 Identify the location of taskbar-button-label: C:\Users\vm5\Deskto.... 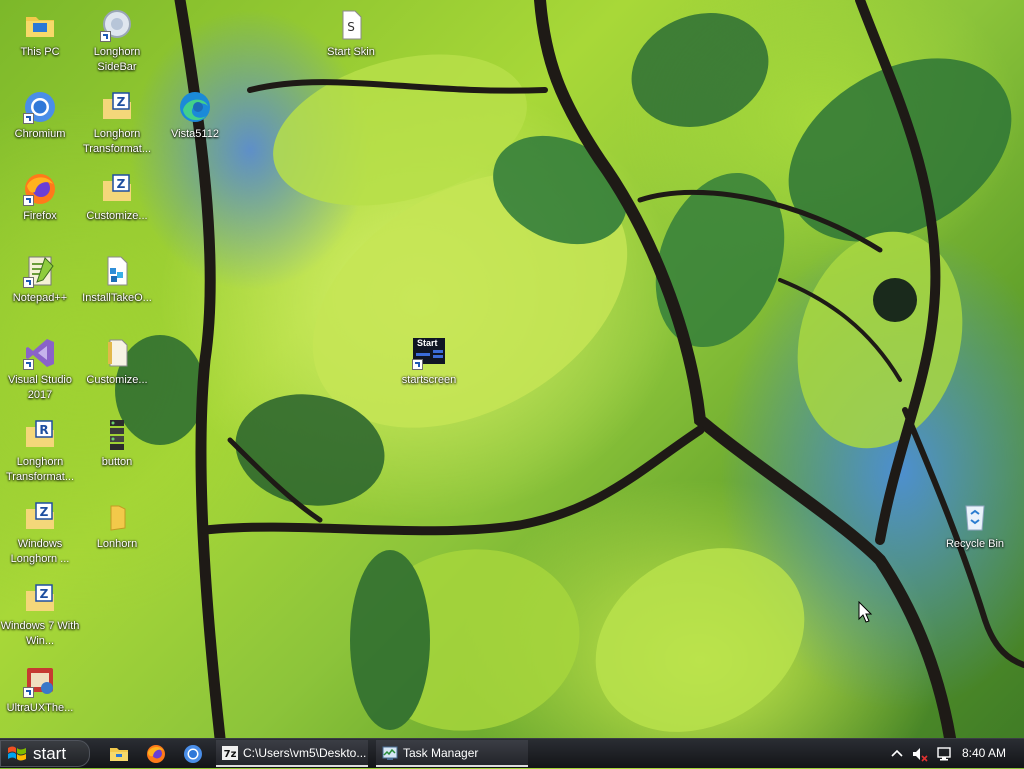
(305, 752).